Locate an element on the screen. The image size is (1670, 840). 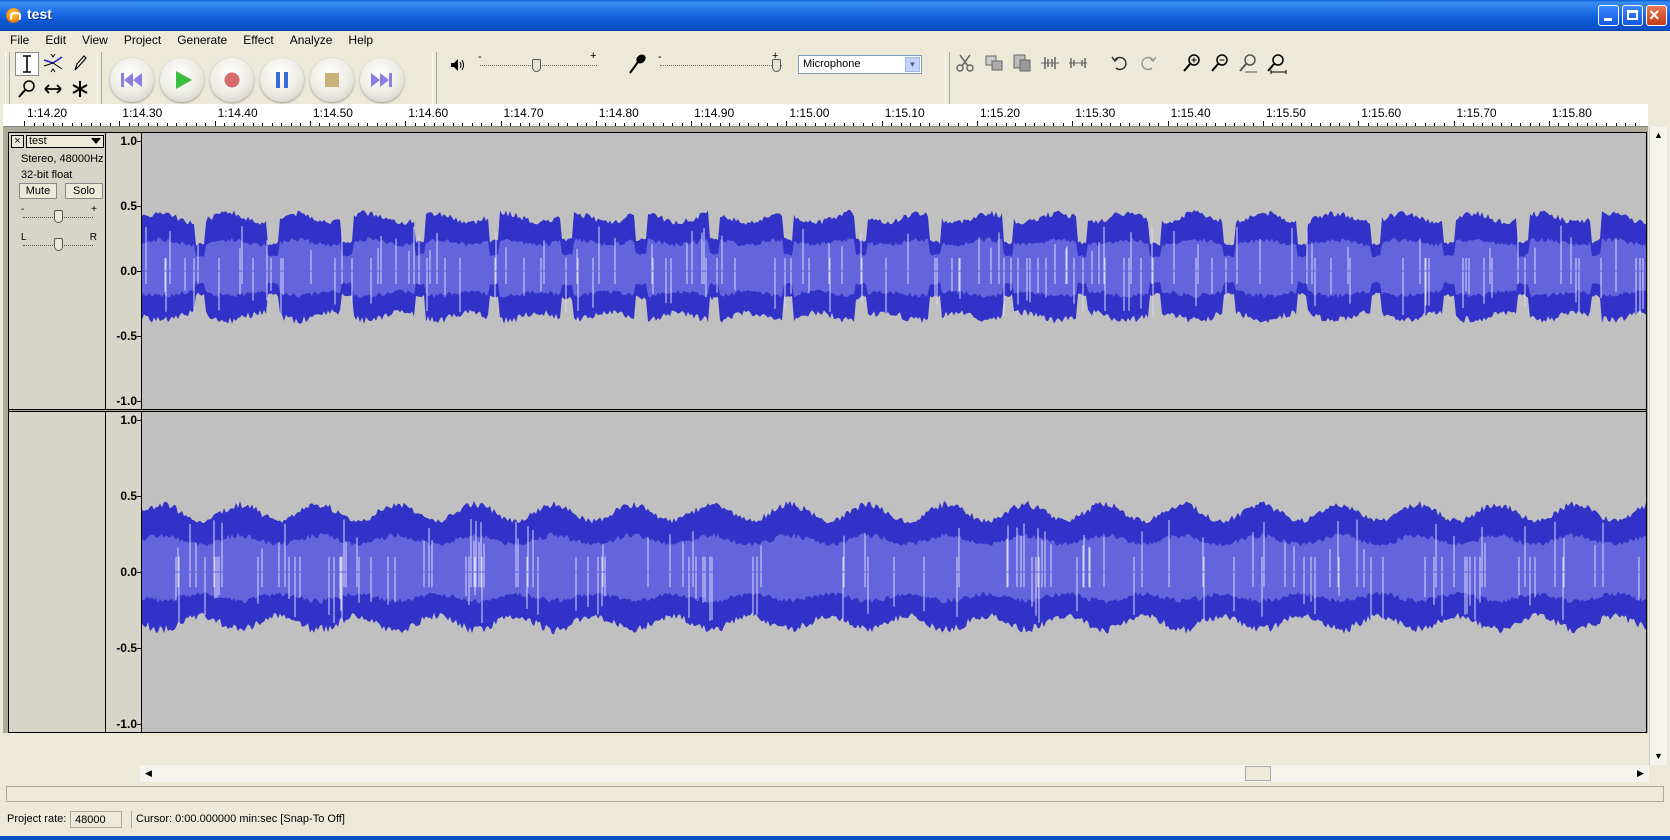
selection-tool-button is located at coordinates (27, 64).